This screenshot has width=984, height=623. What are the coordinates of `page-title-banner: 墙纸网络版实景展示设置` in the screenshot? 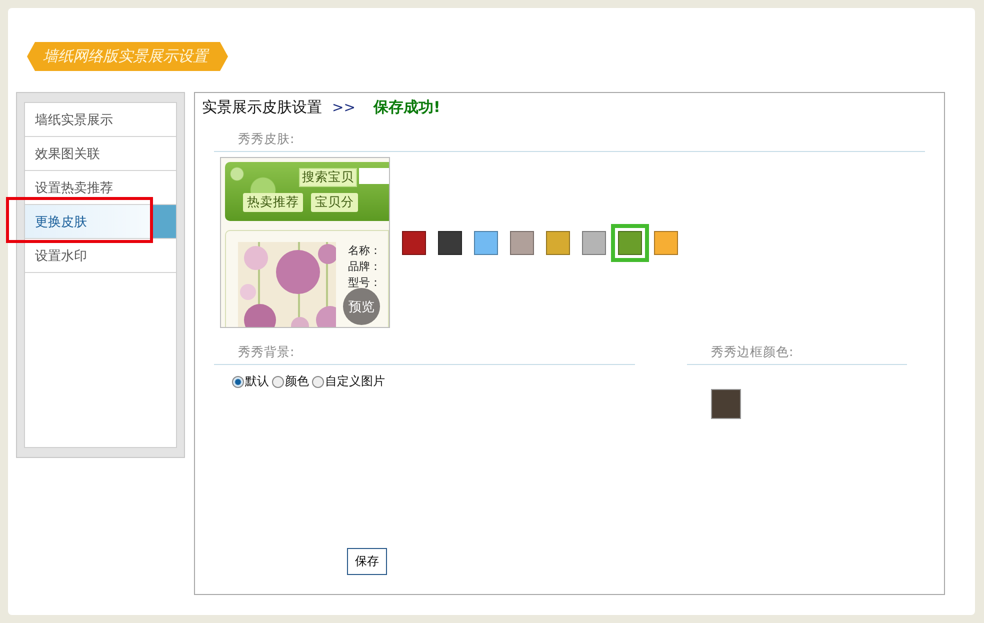 It's located at (127, 56).